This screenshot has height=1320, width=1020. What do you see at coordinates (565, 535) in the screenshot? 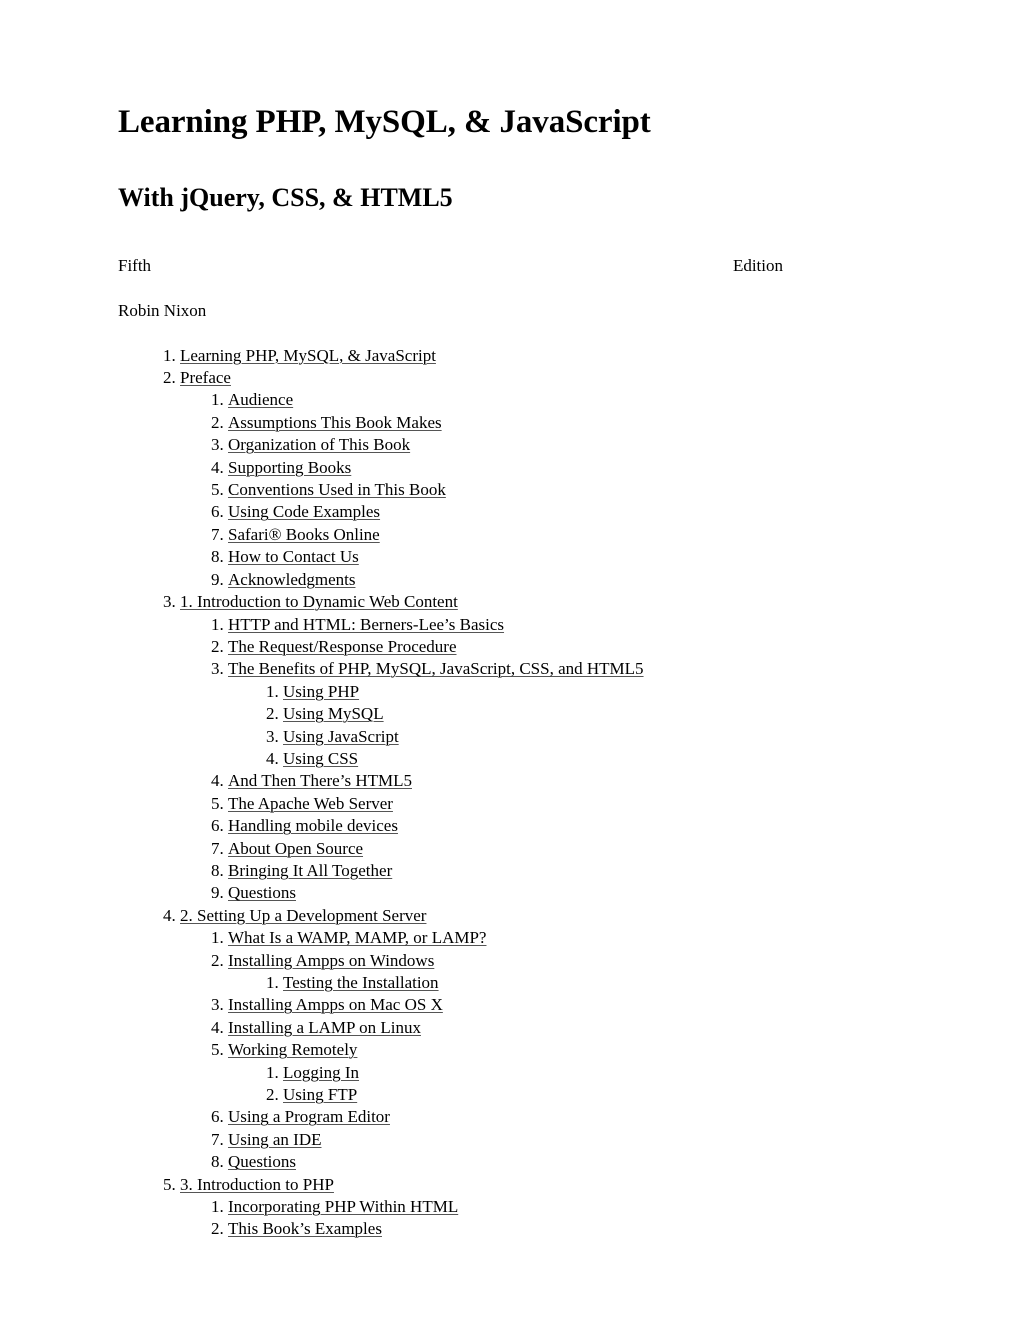
I see `toc-item: Safari® Books Online` at bounding box center [565, 535].